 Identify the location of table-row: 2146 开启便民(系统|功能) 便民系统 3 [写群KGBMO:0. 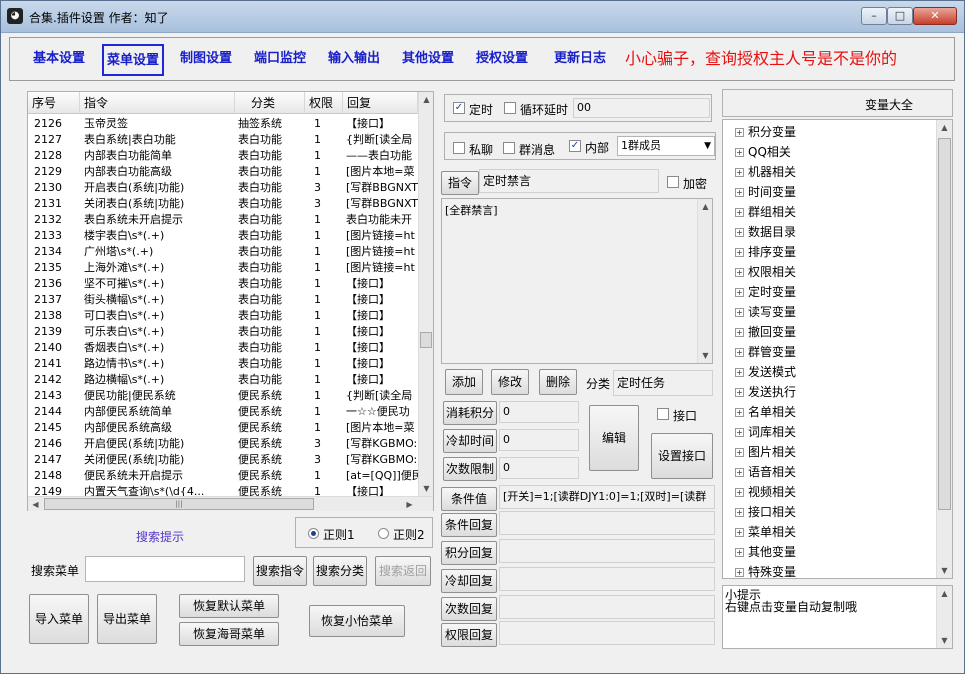
(223, 444).